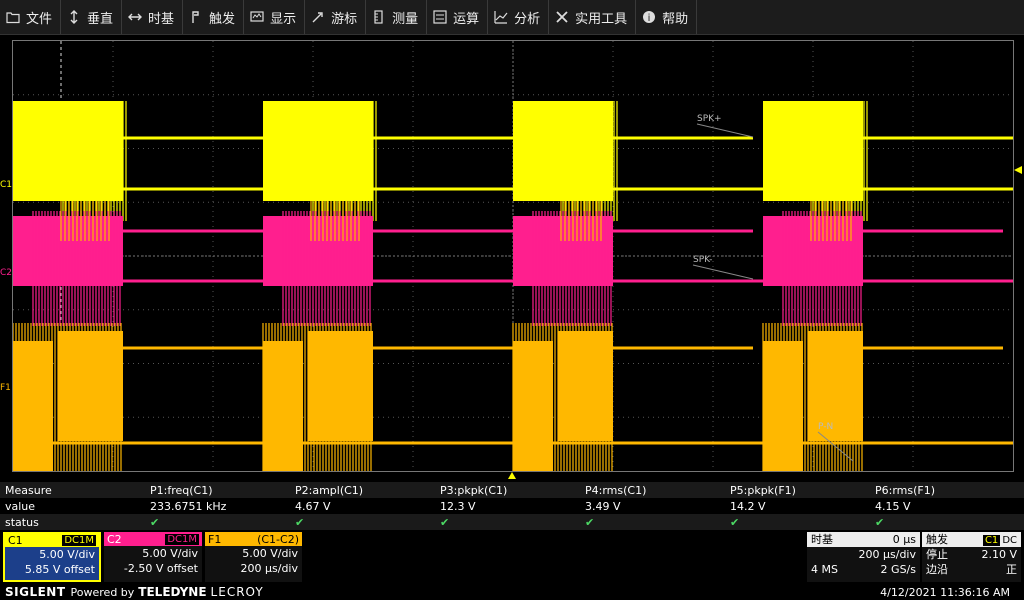 This screenshot has width=1024, height=600. What do you see at coordinates (880, 522) in the screenshot?
I see `param-p6-status-icon: ✔` at bounding box center [880, 522].